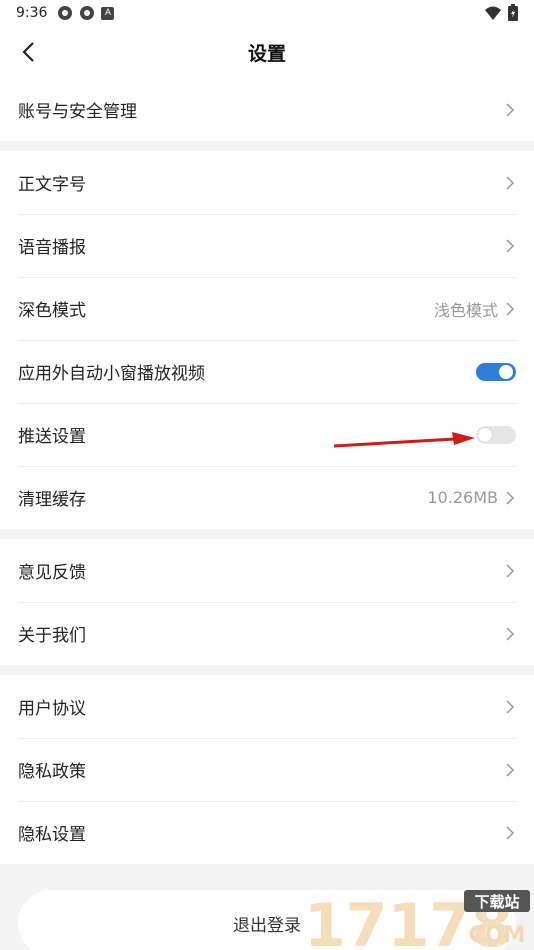 Image resolution: width=534 pixels, height=950 pixels. Describe the element at coordinates (52, 248) in the screenshot. I see `row-label: 语音播报` at that location.